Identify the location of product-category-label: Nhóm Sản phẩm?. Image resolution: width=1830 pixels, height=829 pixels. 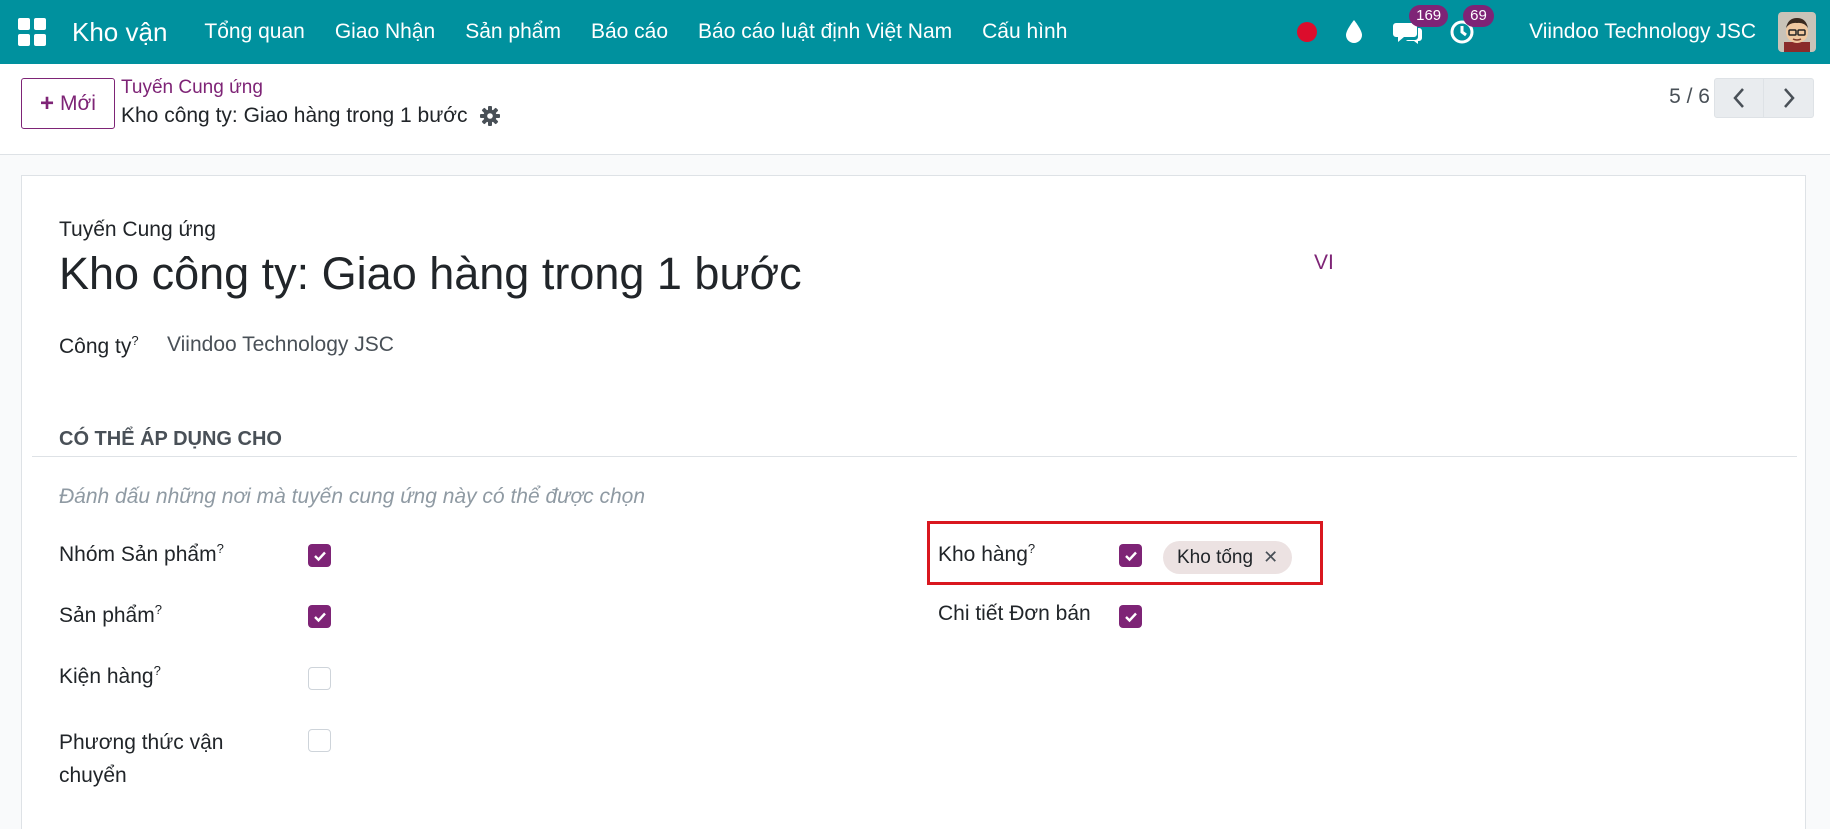
(141, 553).